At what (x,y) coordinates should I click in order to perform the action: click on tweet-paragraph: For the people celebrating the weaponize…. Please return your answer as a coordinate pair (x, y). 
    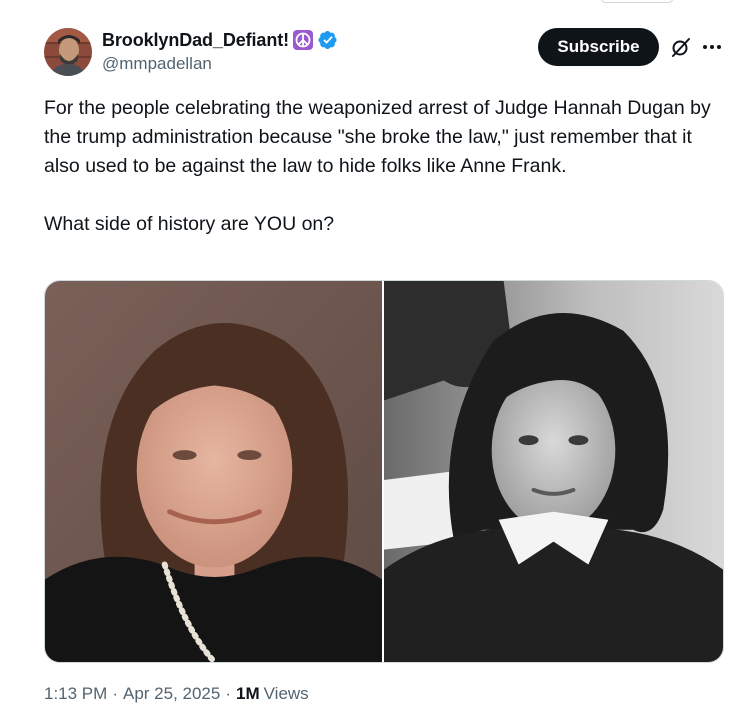
    Looking at the image, I should click on (377, 137).